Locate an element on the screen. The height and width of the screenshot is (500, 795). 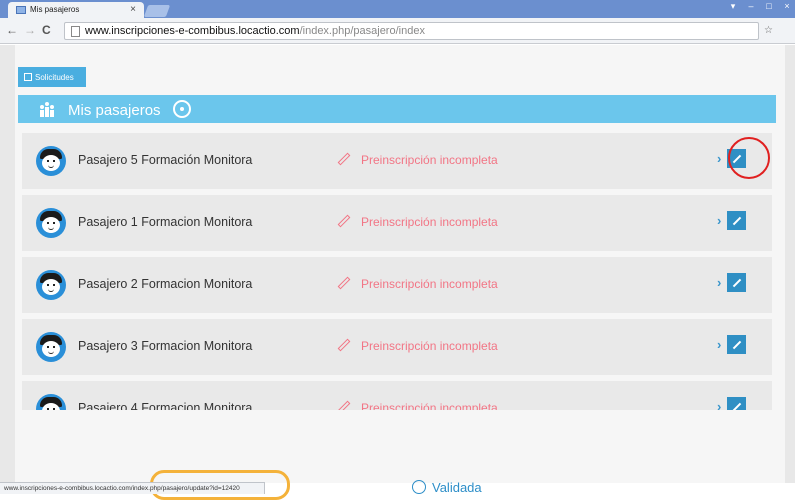
passenger-name: Pasajero 2 Formacion Monitora is located at coordinates (165, 284).